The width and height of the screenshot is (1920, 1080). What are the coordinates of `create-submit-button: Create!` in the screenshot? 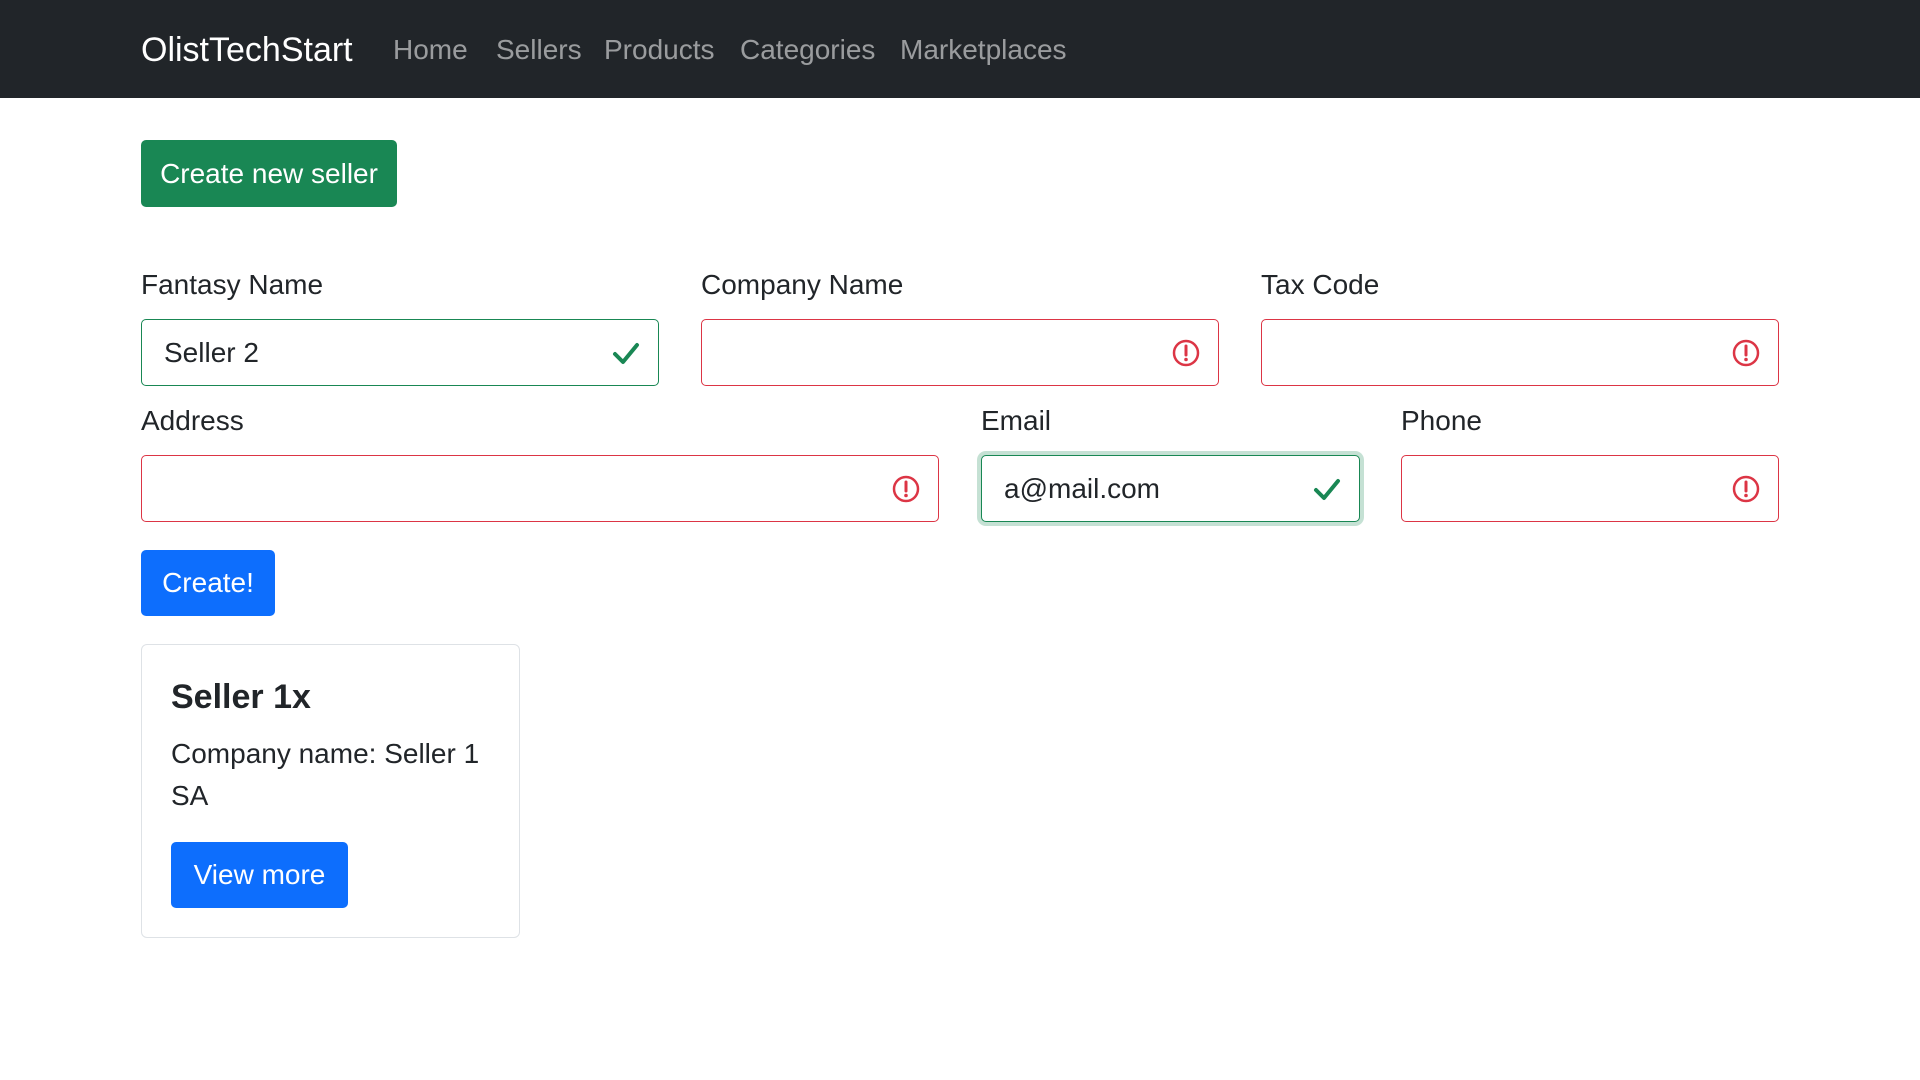 It's located at (208, 583).